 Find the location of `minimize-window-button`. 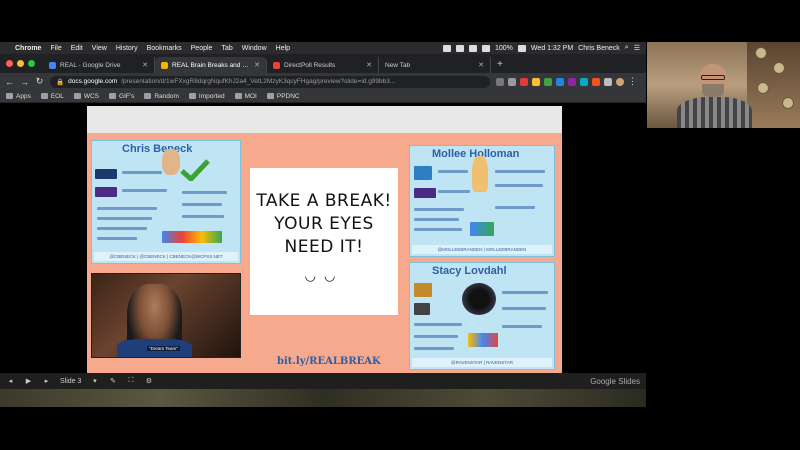

minimize-window-button is located at coordinates (20, 63).